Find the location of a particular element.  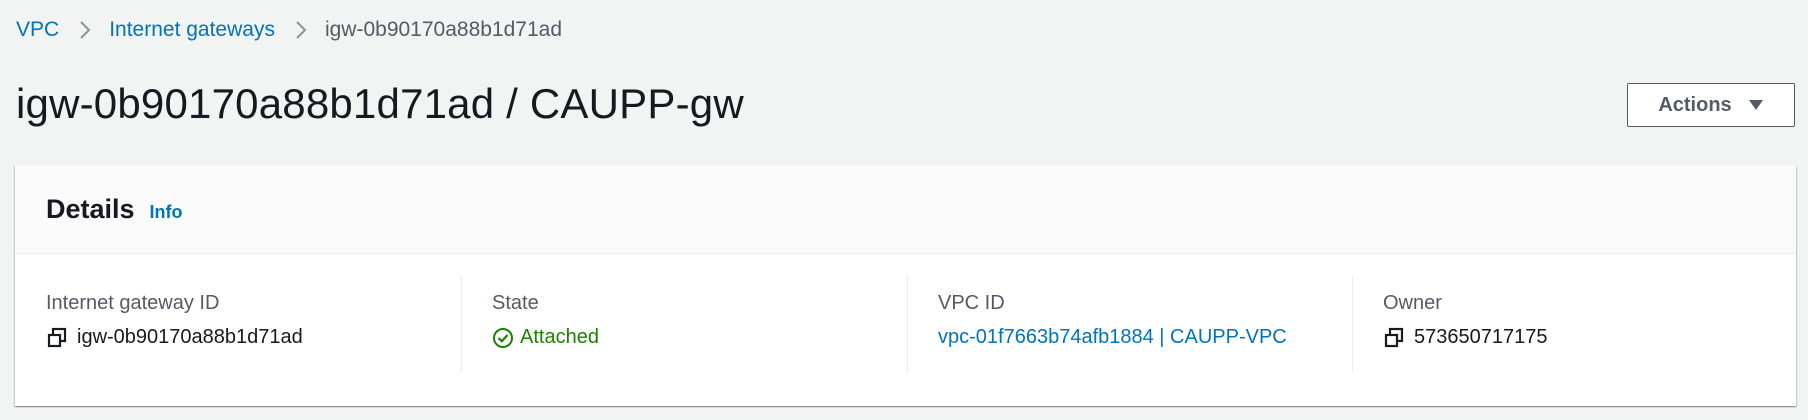

state-value: Attached is located at coordinates (559, 337).